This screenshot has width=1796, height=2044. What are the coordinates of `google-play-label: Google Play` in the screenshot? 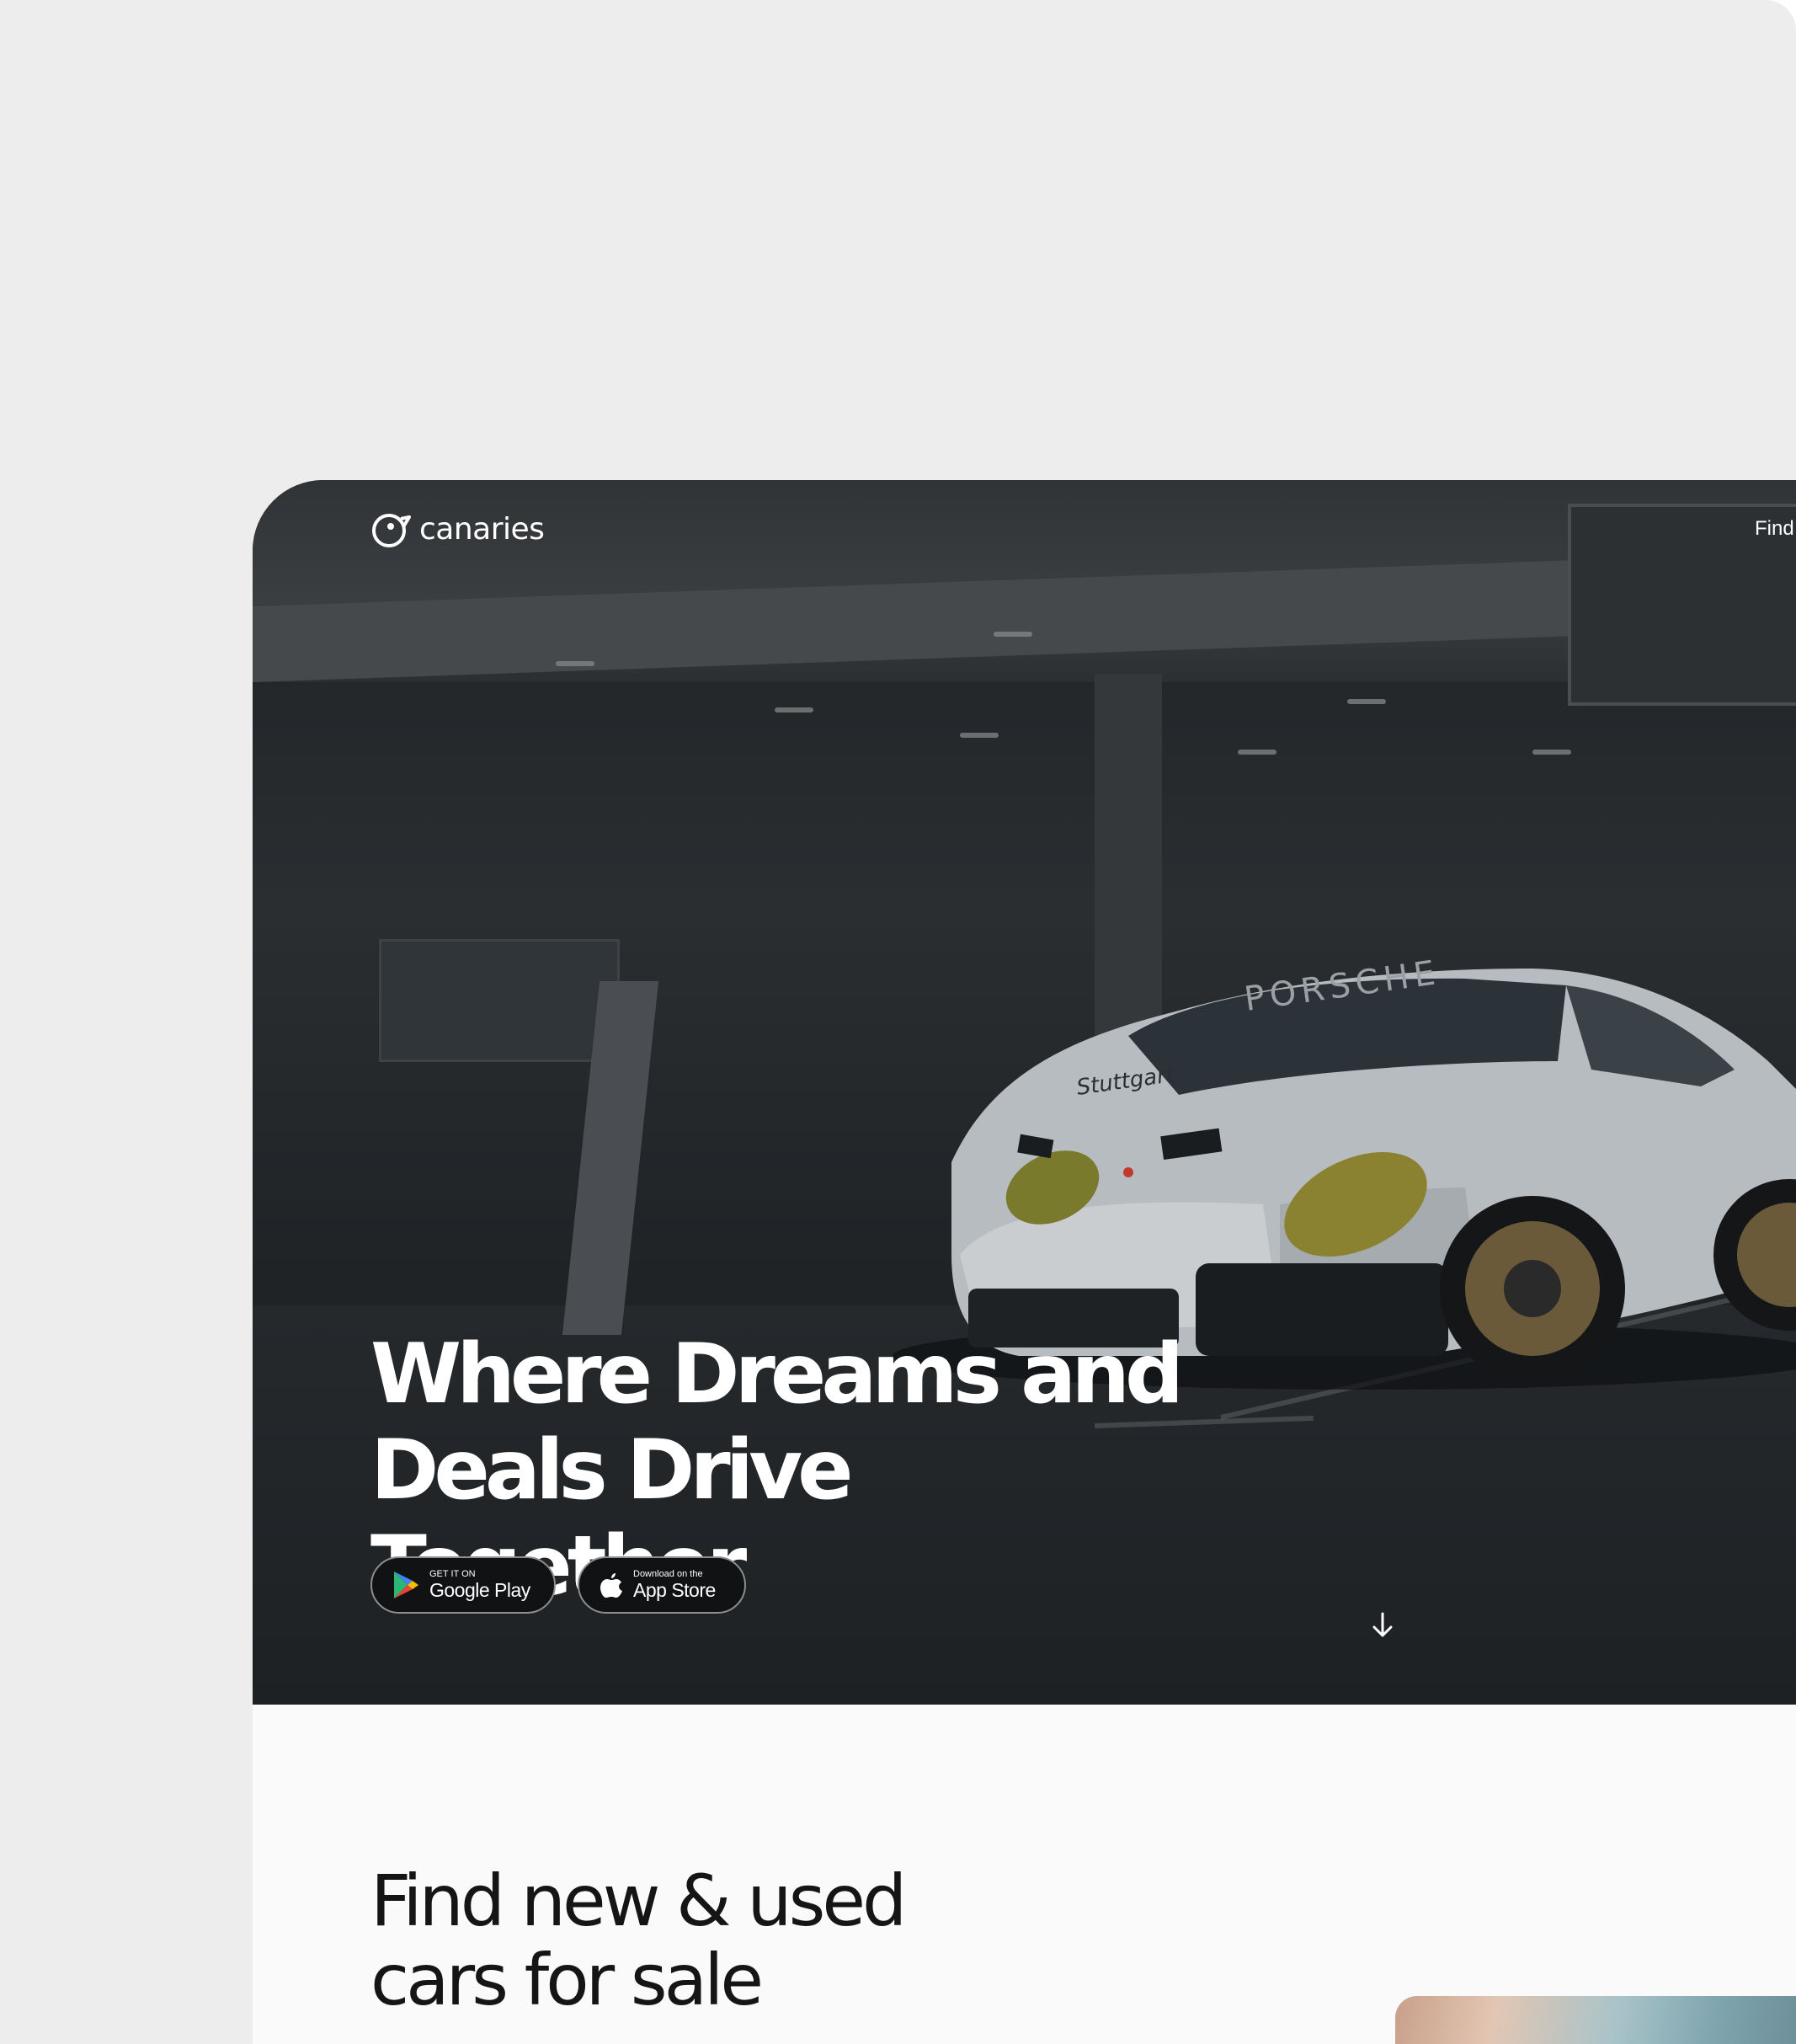 It's located at (479, 1590).